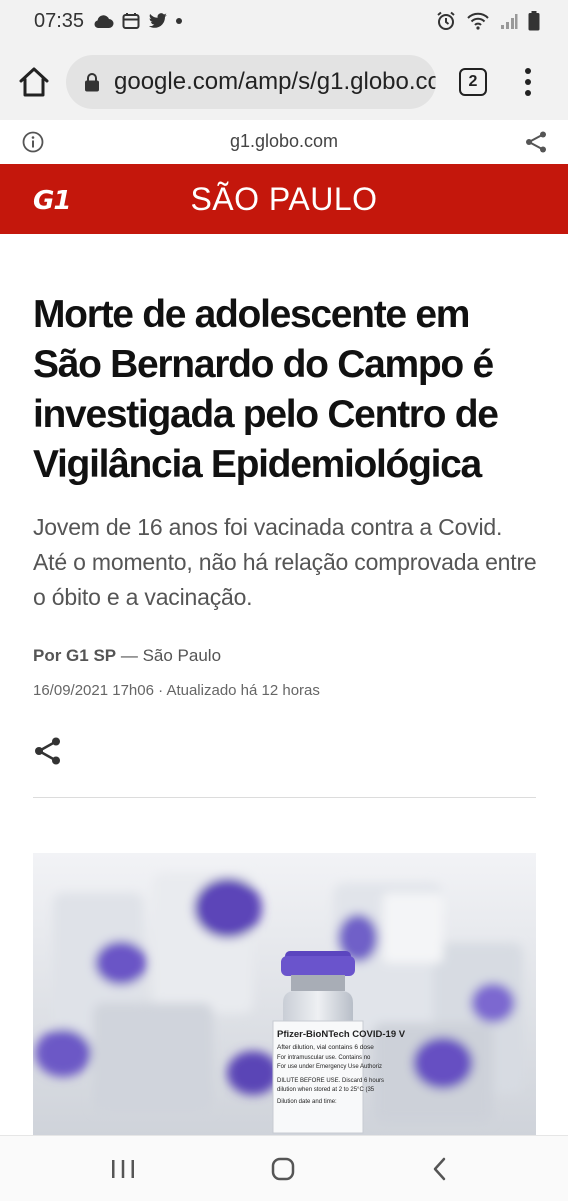 The width and height of the screenshot is (568, 1201). I want to click on svg-text:For use under Emergency Use Au: For use under Emergency Use Authoriz, so click(329, 1067).